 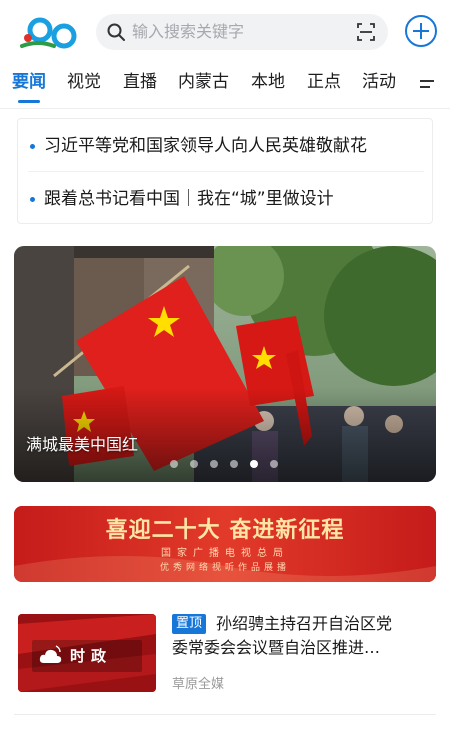 I want to click on cloud-broadcast-icon, so click(x=50, y=654).